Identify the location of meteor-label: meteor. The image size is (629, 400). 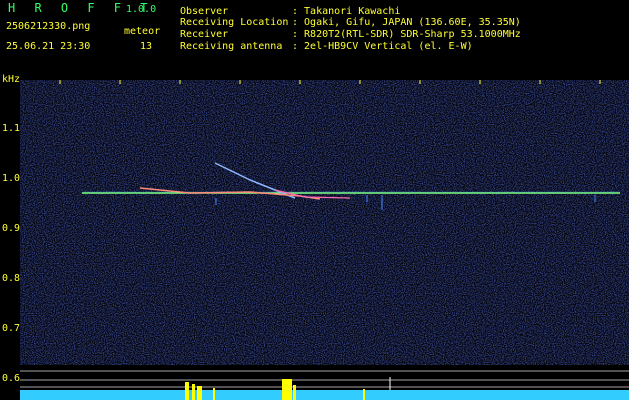
(142, 31).